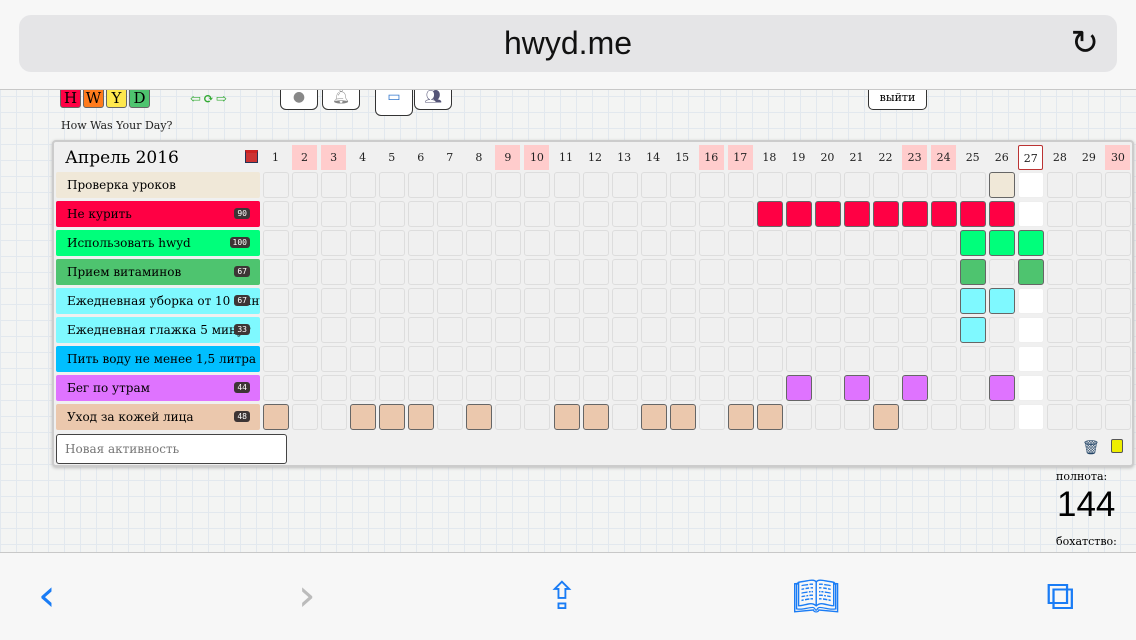  What do you see at coordinates (47, 596) in the screenshot?
I see `back-icon: ‹` at bounding box center [47, 596].